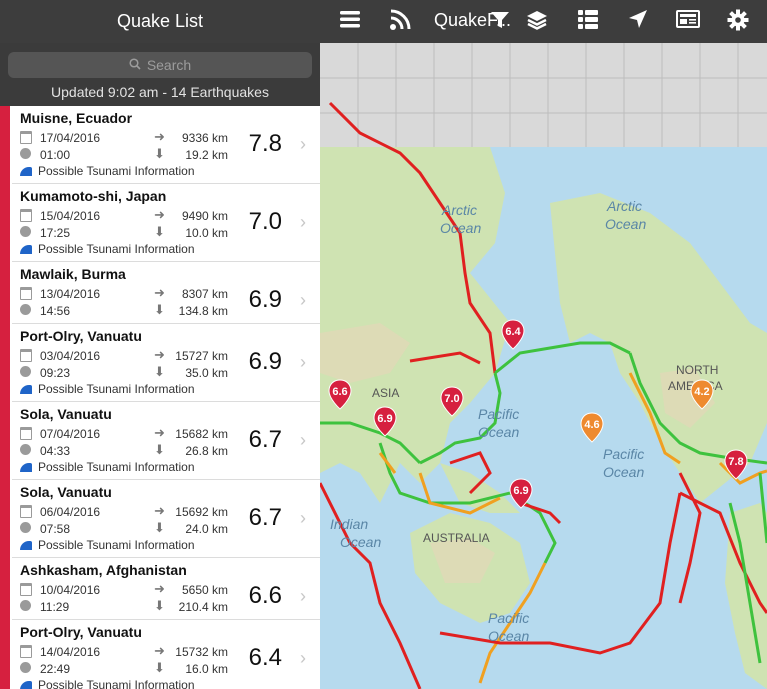  What do you see at coordinates (456, 538) in the screenshot?
I see `map-label-australia: AUSTRALIA` at bounding box center [456, 538].